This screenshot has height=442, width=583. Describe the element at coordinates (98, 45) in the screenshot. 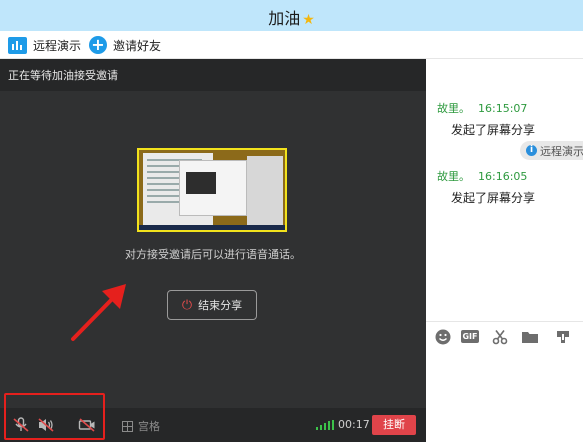

I see `plus-circle-icon: +` at that location.